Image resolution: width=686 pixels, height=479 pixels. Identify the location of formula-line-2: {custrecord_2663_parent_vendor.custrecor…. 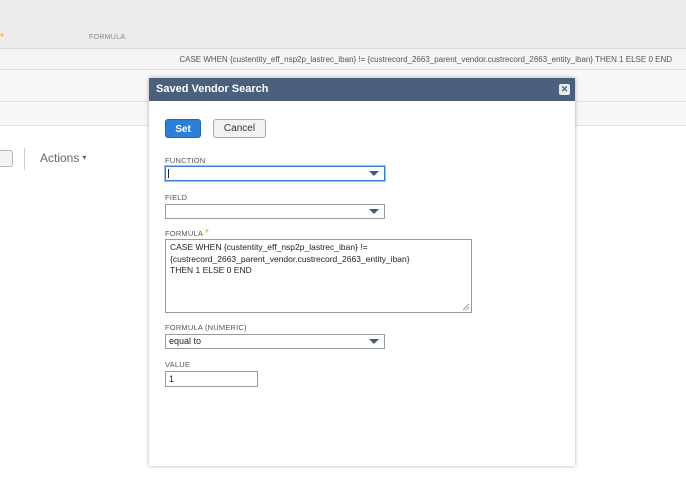
(290, 258).